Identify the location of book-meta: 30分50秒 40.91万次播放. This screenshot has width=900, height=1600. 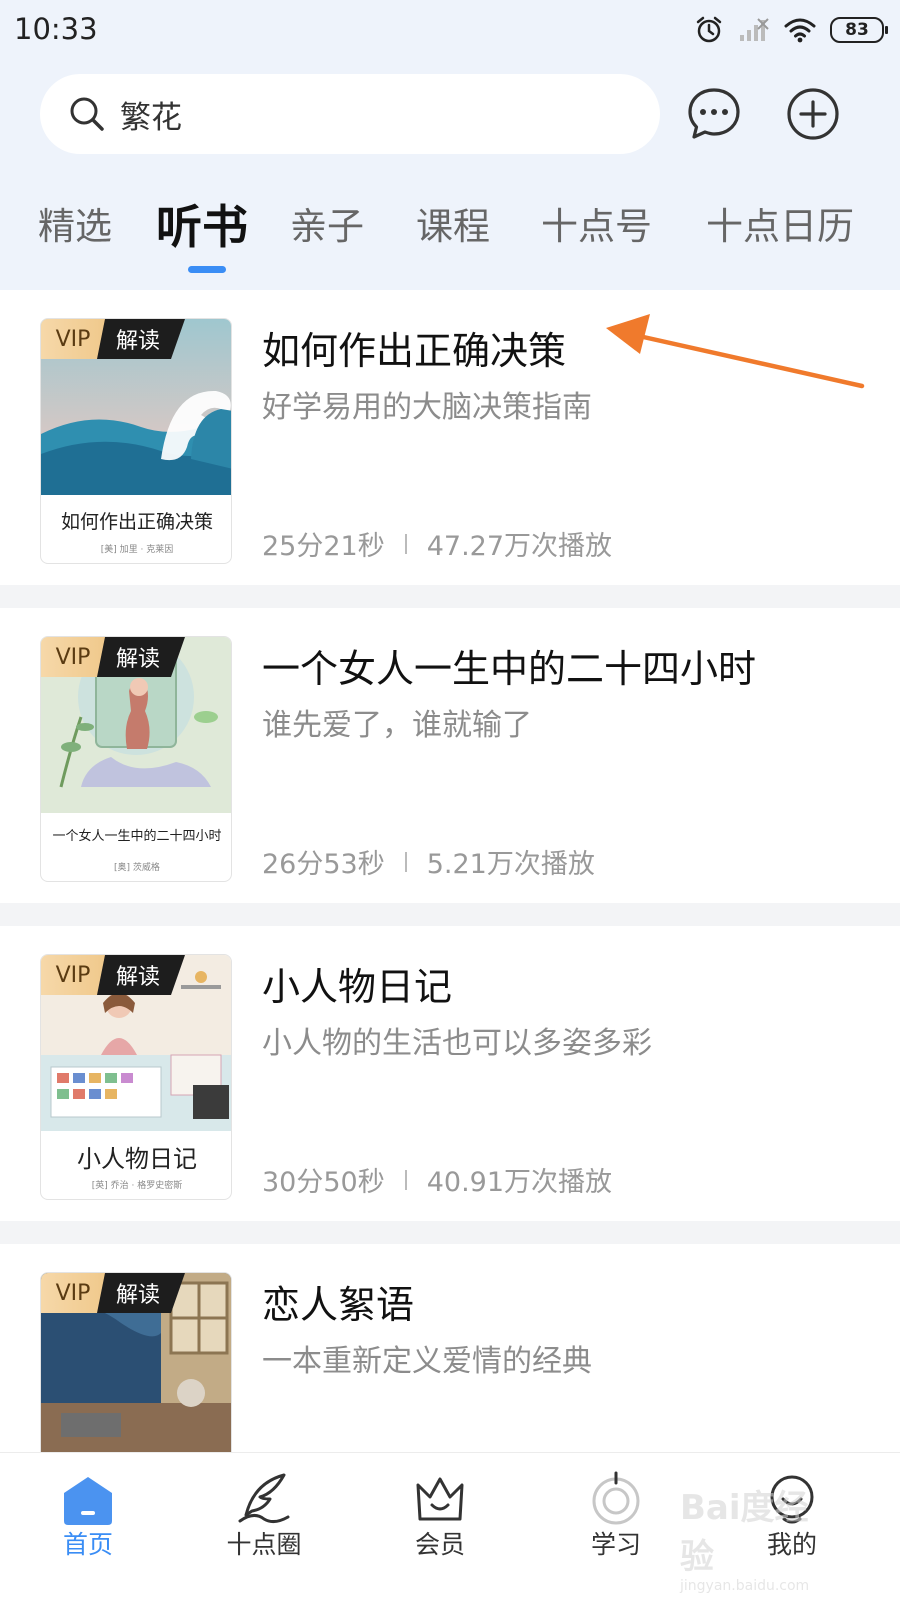
(437, 1179).